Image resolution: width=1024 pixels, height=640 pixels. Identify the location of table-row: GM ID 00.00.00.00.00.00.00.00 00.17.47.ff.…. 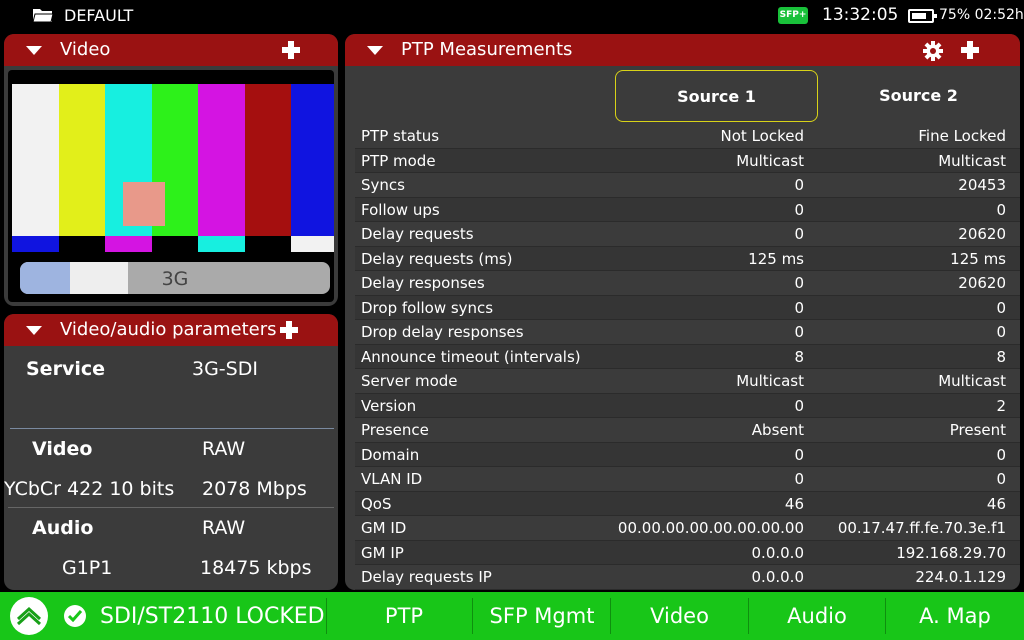
(687, 528).